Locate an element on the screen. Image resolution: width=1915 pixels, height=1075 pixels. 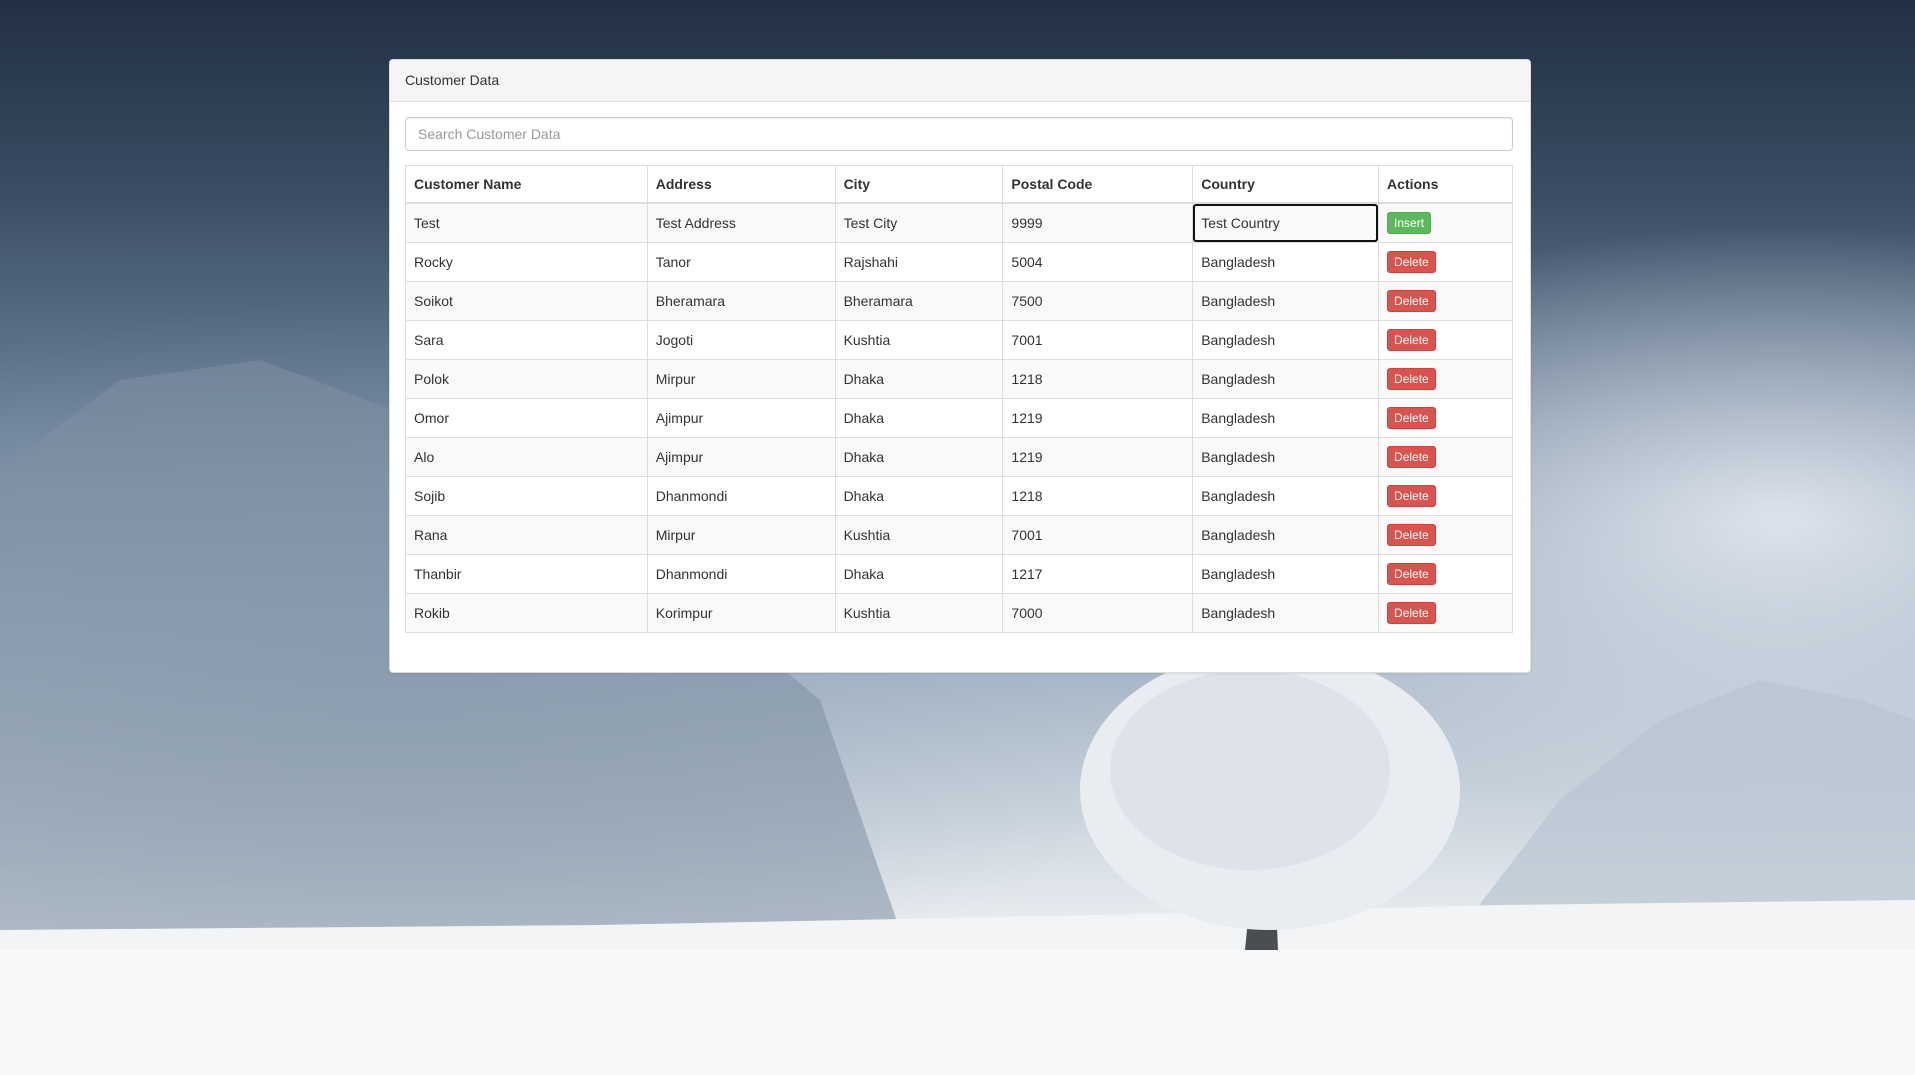
cell-name: Rokib is located at coordinates (526, 613).